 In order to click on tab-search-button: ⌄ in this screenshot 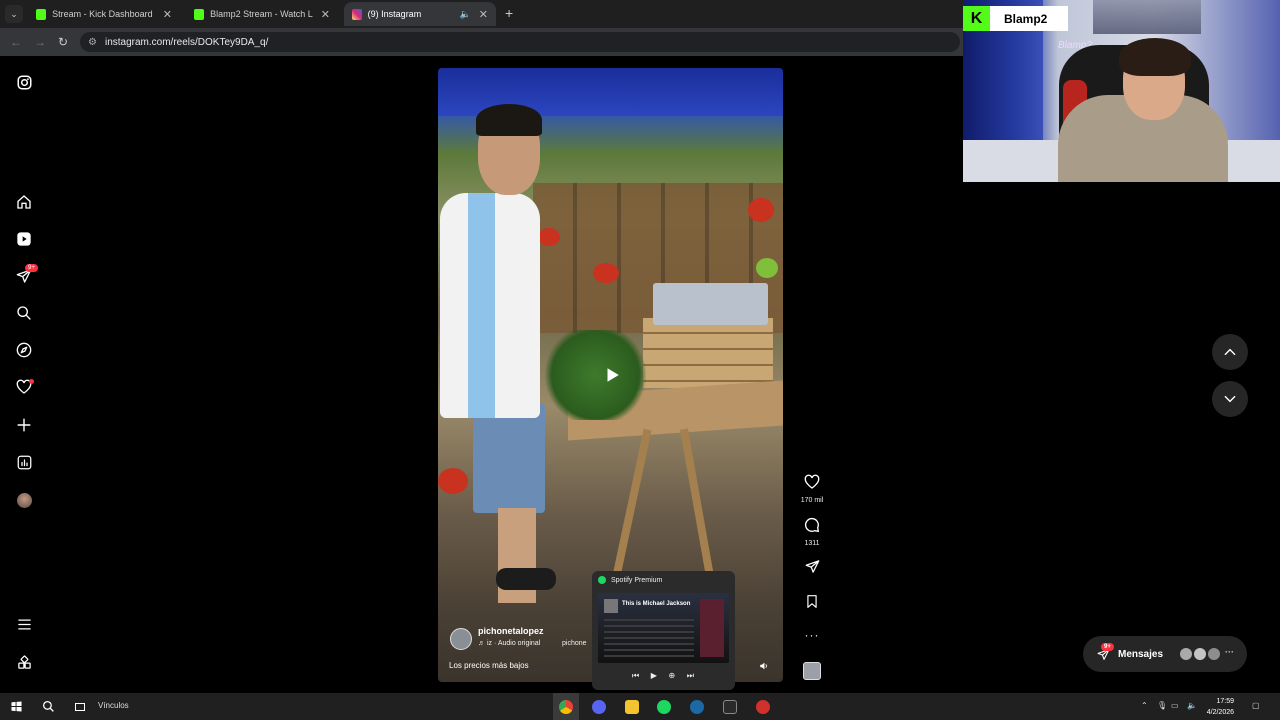, I will do `click(14, 14)`.